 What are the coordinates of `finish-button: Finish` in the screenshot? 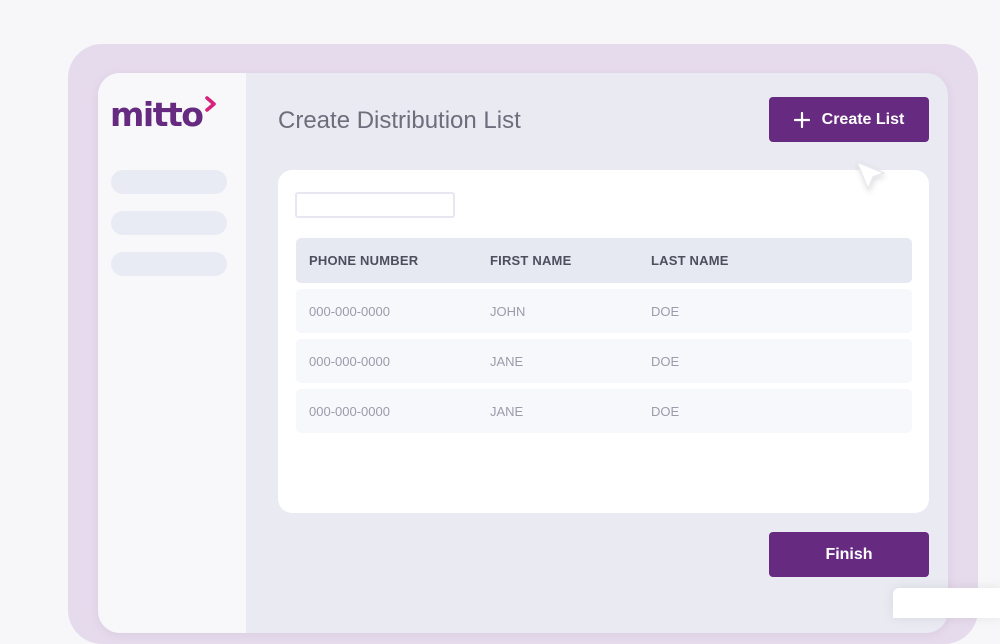 It's located at (849, 554).